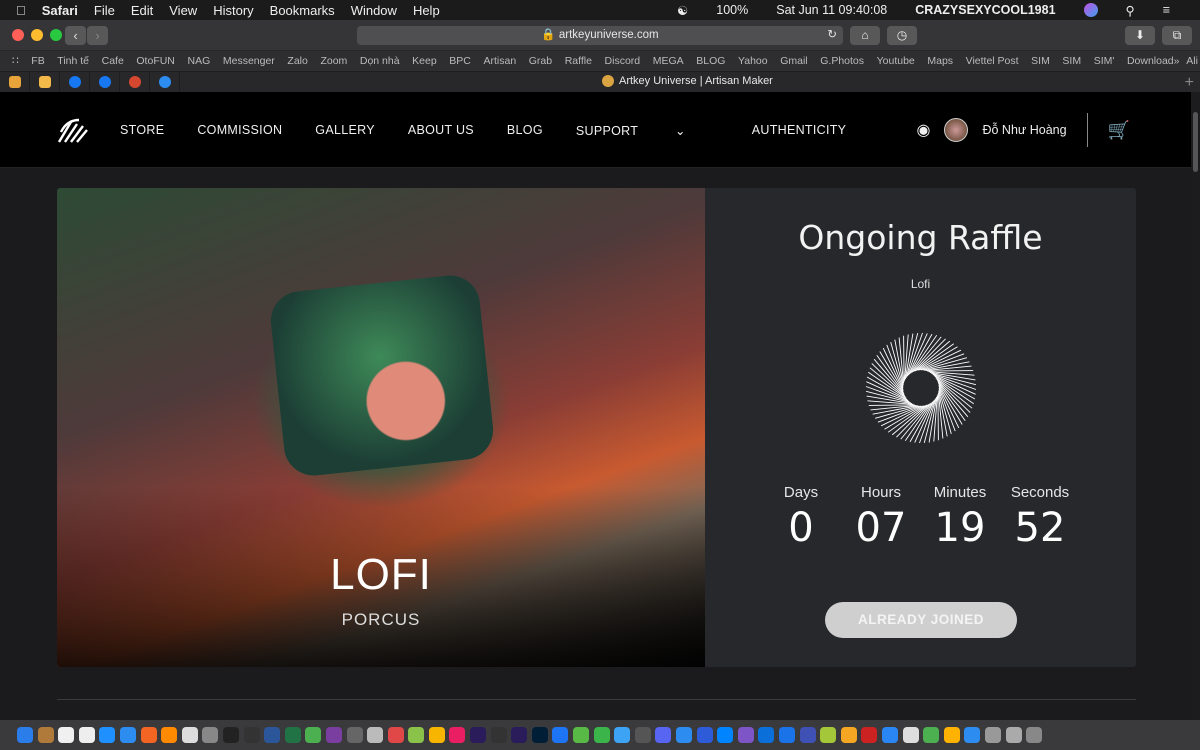 Image resolution: width=1200 pixels, height=750 pixels. Describe the element at coordinates (441, 130) in the screenshot. I see `nav-about-us: ABOUT US` at that location.